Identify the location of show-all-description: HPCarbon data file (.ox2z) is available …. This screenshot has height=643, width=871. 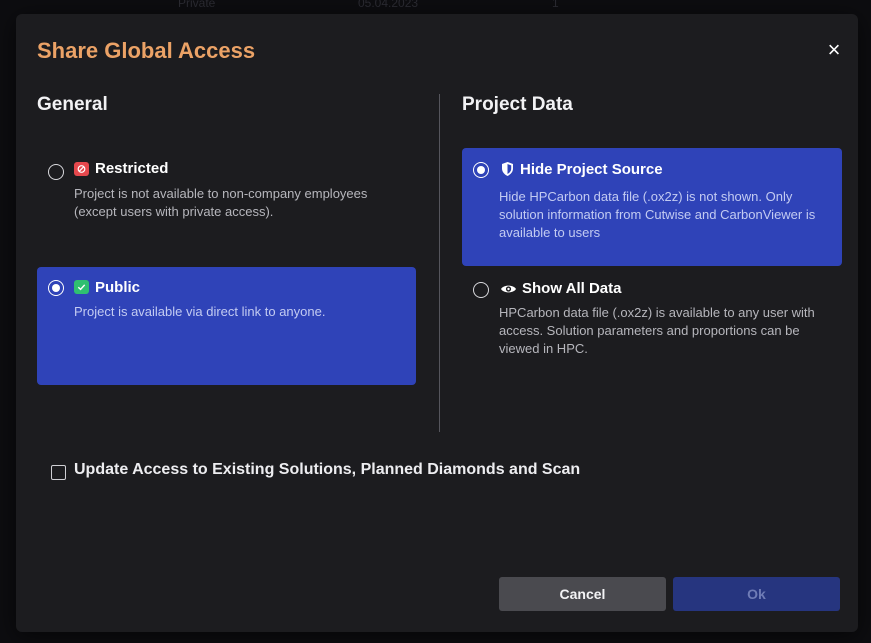
(657, 330).